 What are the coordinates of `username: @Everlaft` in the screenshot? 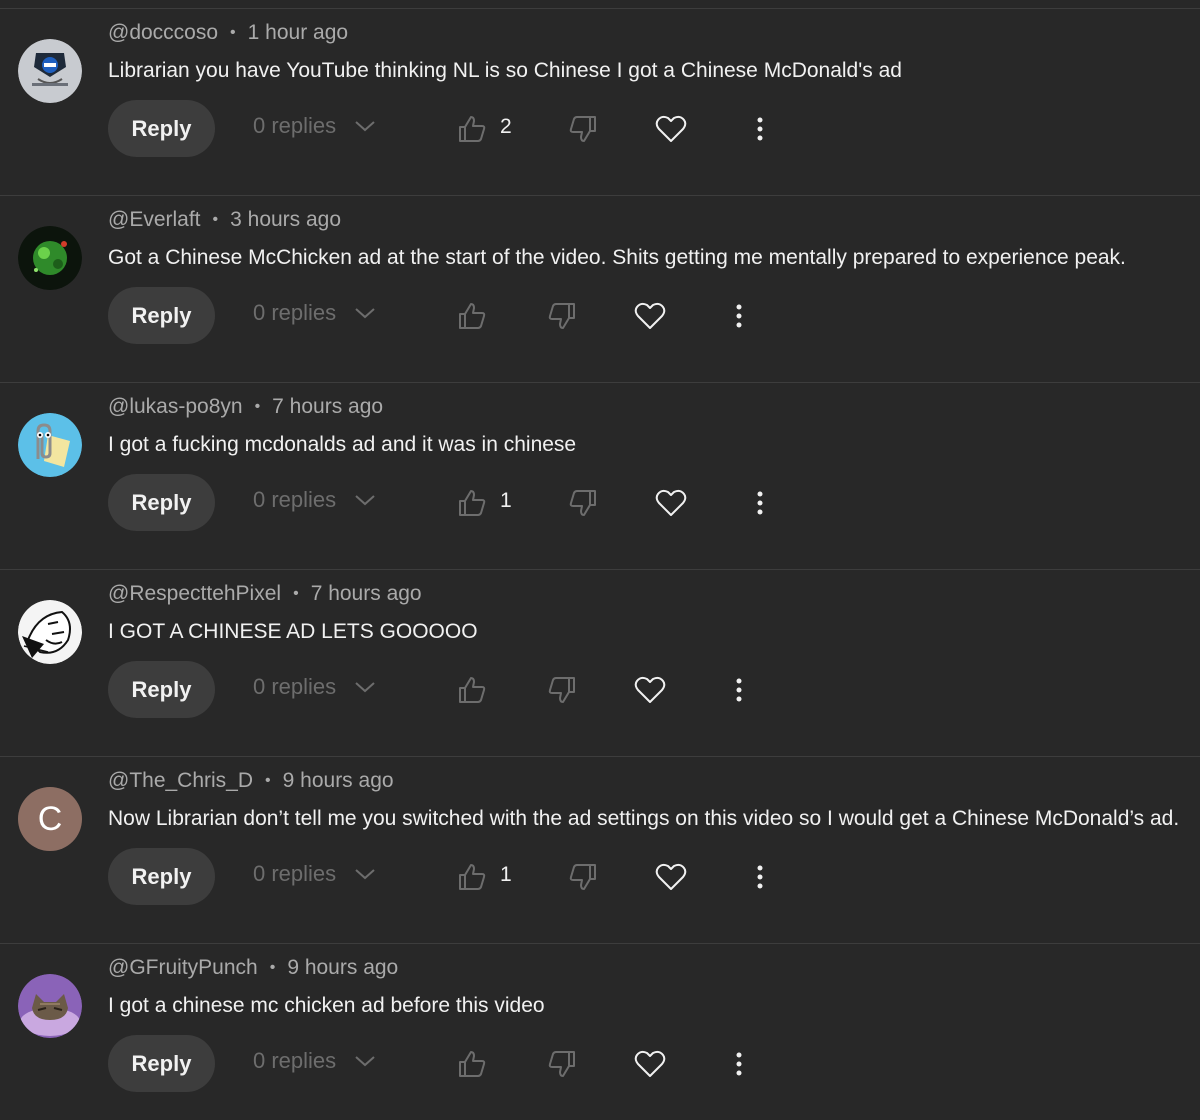 It's located at (154, 220).